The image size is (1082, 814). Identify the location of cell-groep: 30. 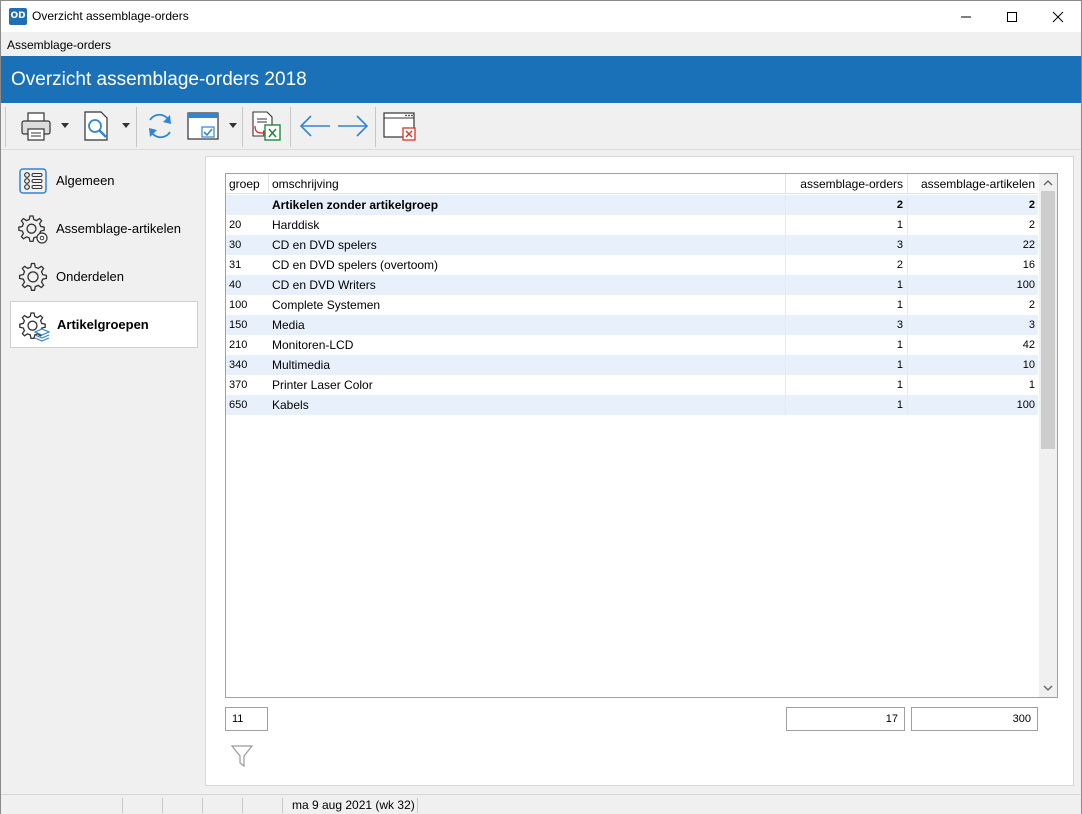
(235, 245).